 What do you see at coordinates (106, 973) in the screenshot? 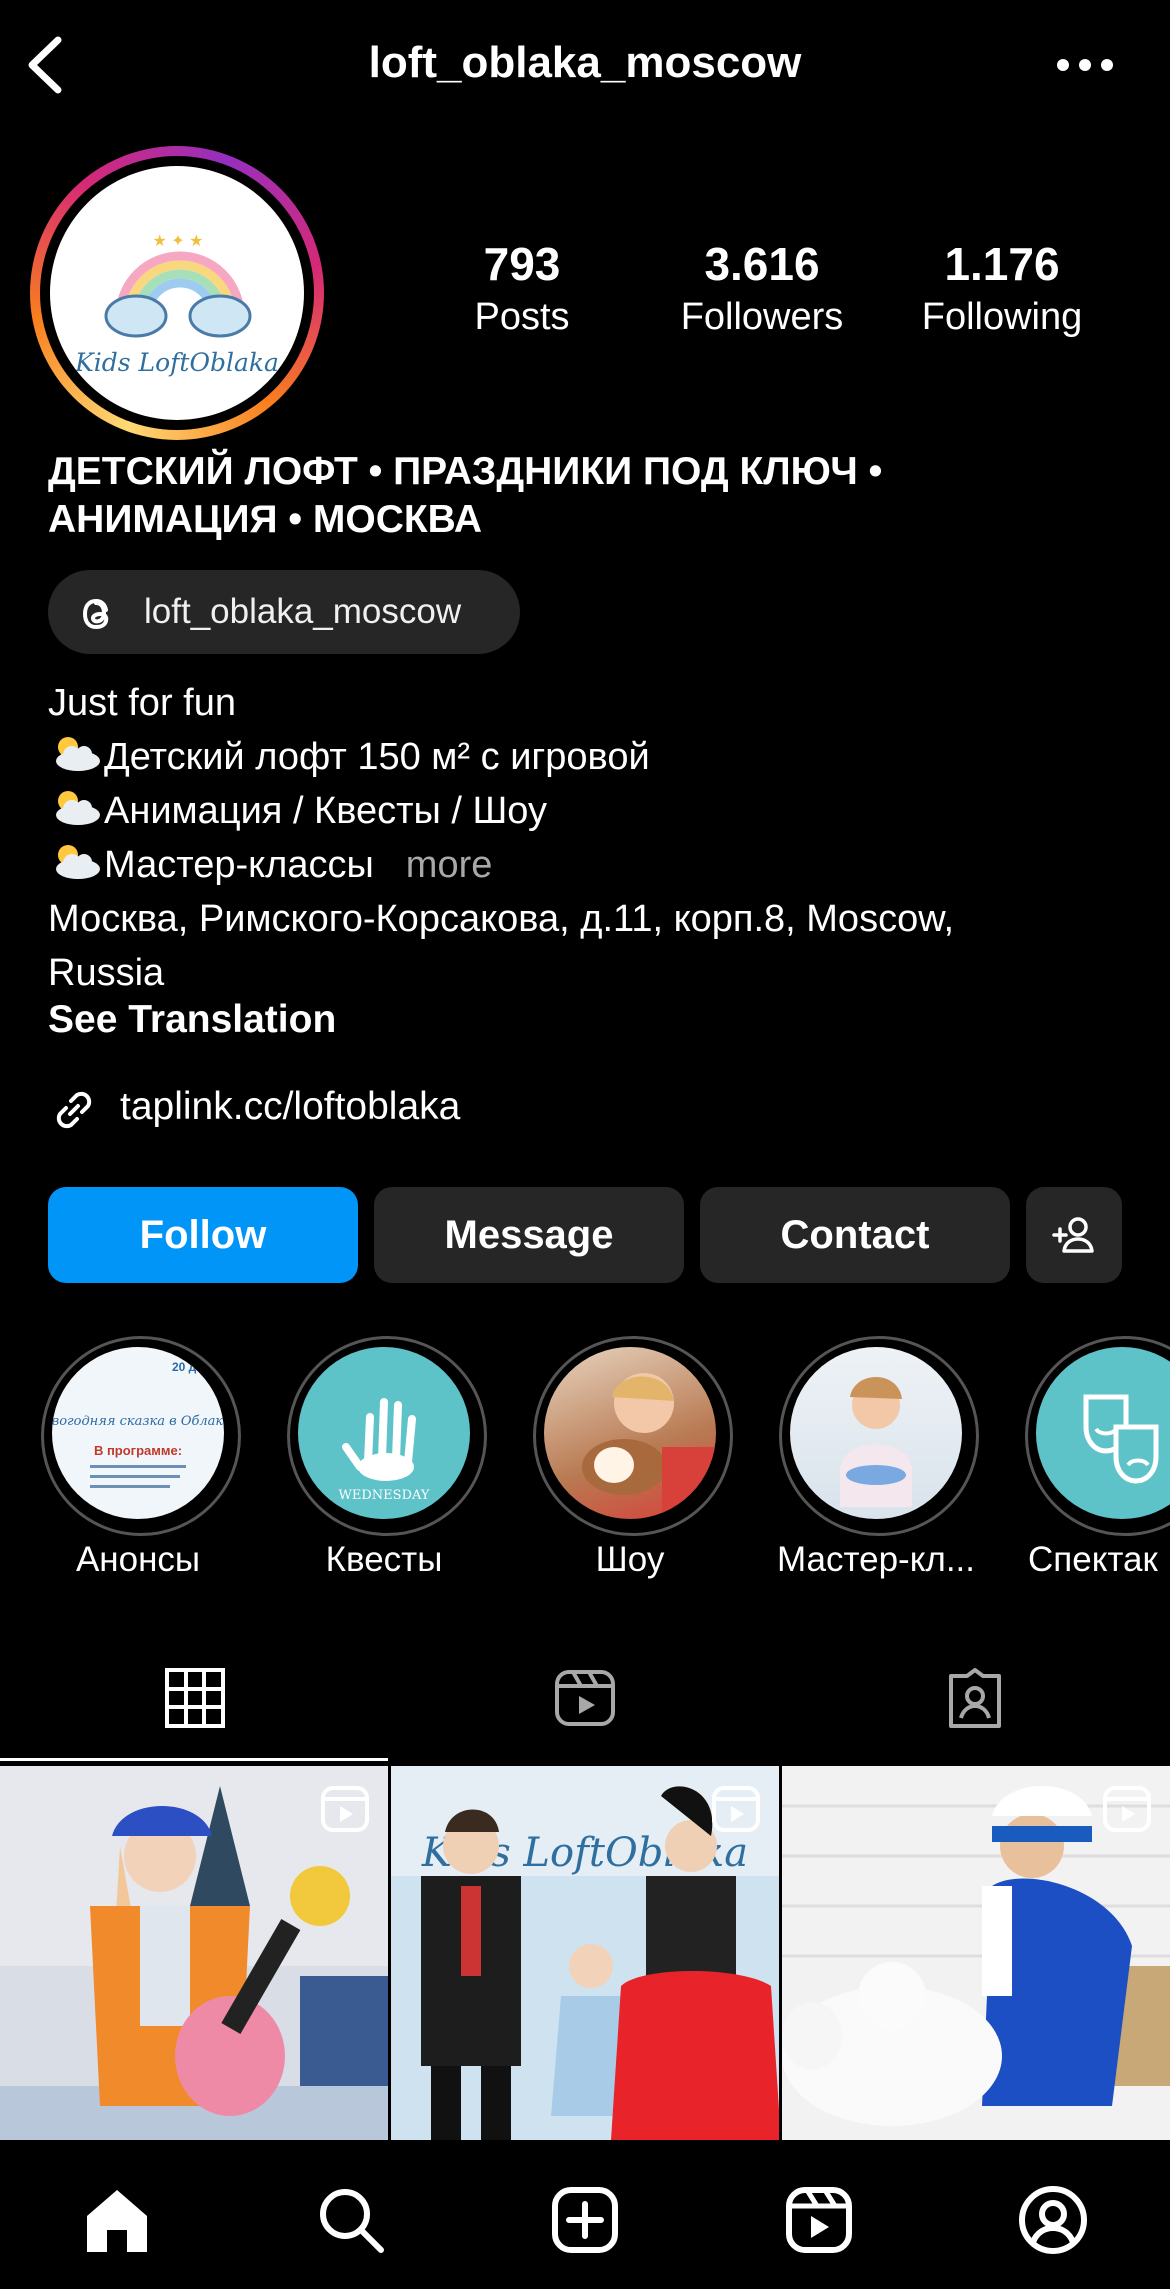
I see `bio-address-line-2: Russia` at bounding box center [106, 973].